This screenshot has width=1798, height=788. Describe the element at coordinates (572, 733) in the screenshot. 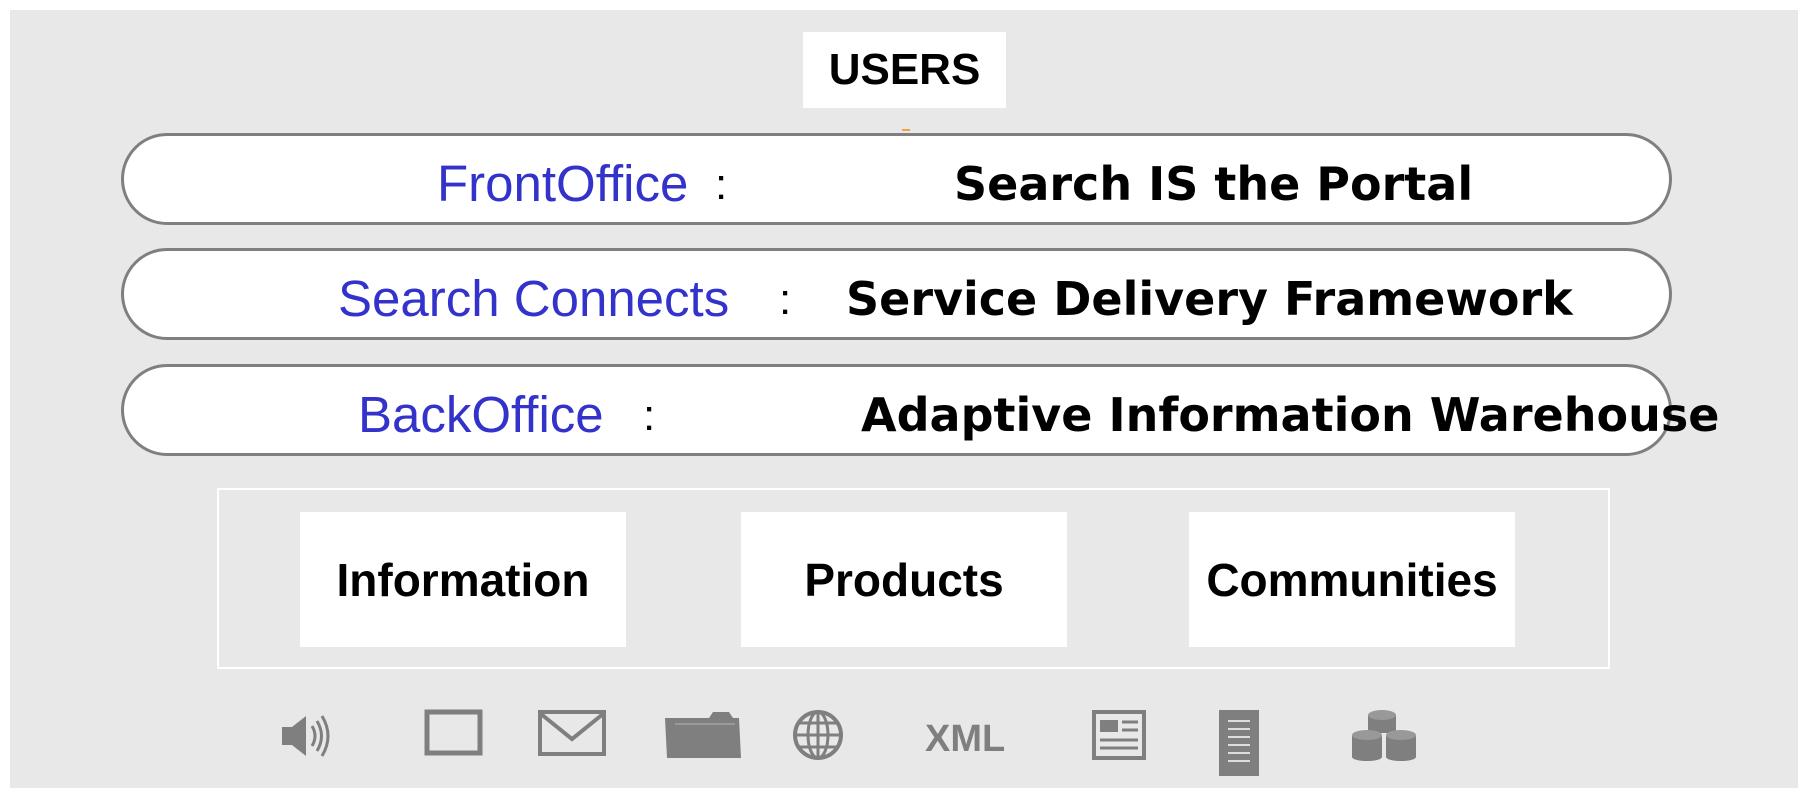

I see `envelope-icon` at that location.